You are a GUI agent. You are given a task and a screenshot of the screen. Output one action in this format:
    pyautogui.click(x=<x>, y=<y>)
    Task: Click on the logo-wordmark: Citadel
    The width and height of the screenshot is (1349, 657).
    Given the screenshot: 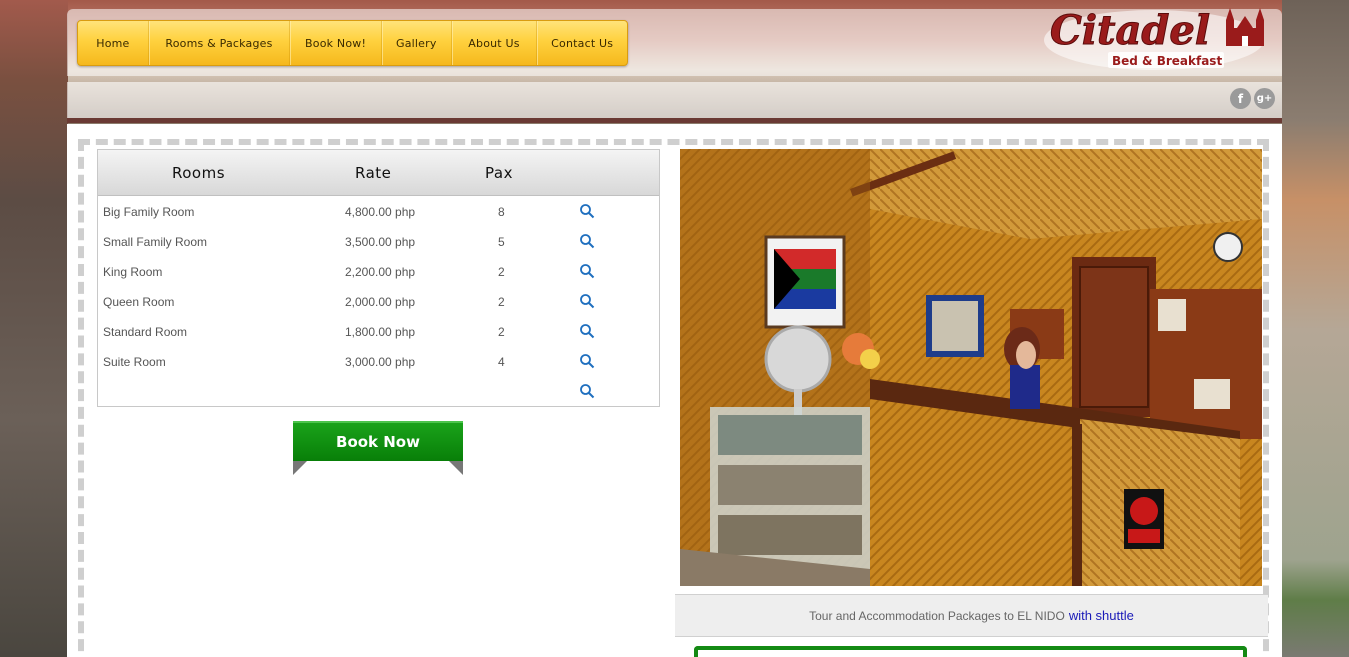 What is the action you would take?
    pyautogui.click(x=1130, y=30)
    